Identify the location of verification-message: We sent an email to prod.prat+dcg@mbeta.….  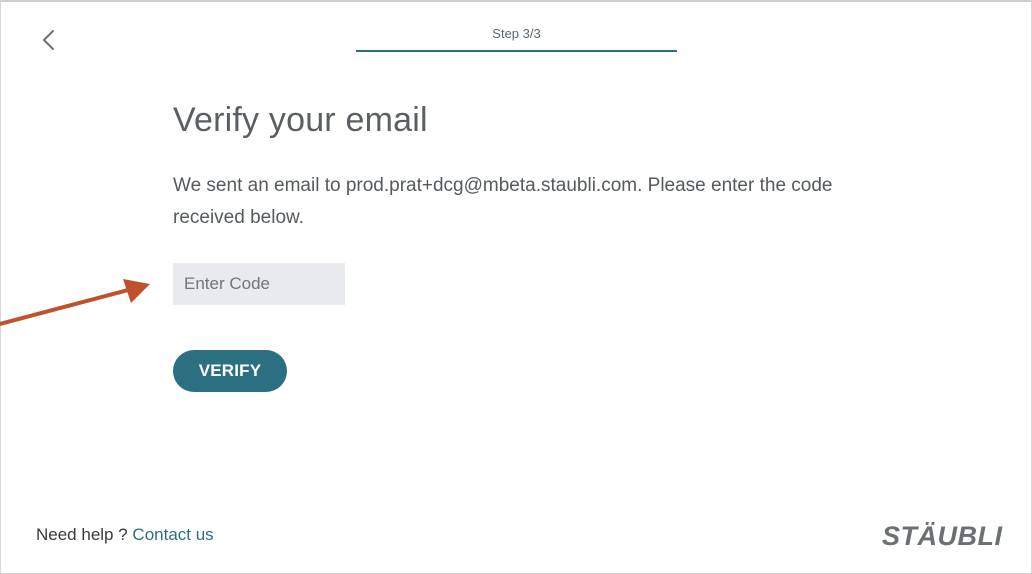
(503, 201).